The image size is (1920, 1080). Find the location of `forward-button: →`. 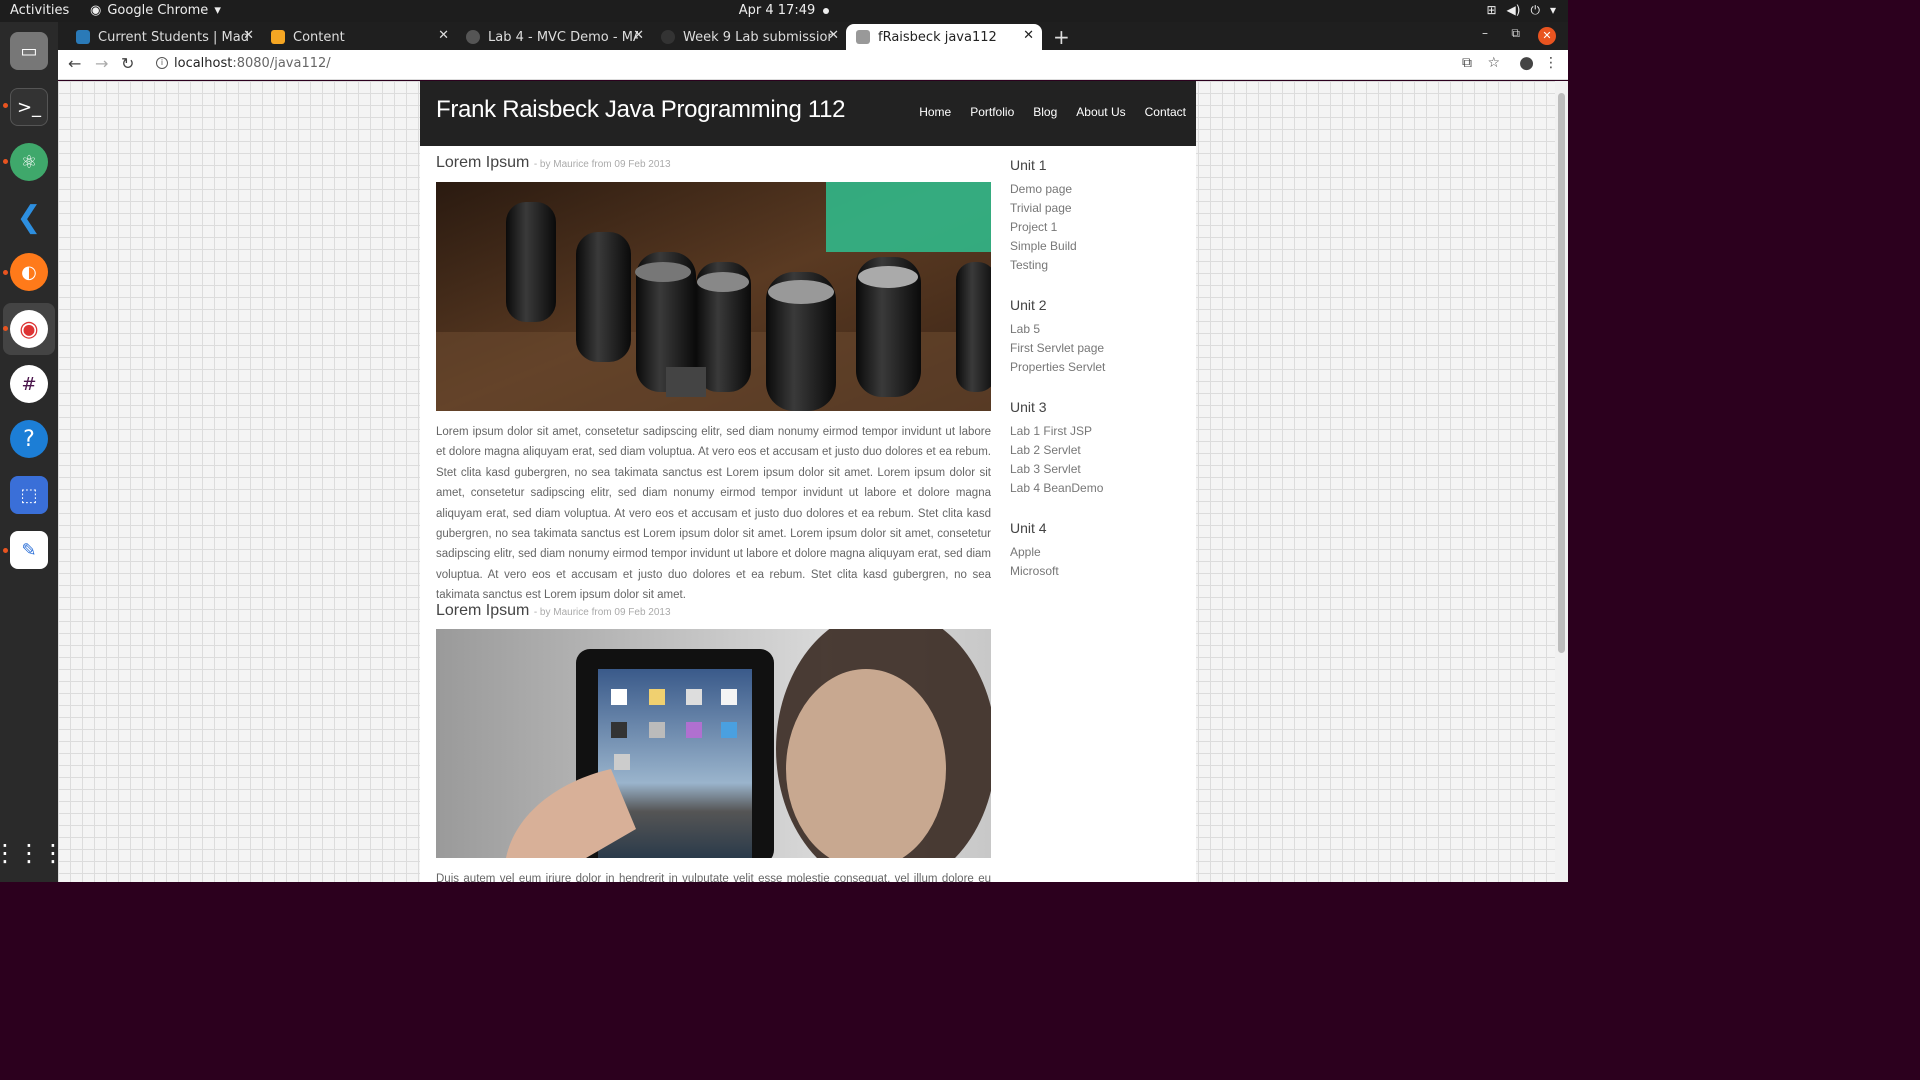

forward-button: → is located at coordinates (101, 63).